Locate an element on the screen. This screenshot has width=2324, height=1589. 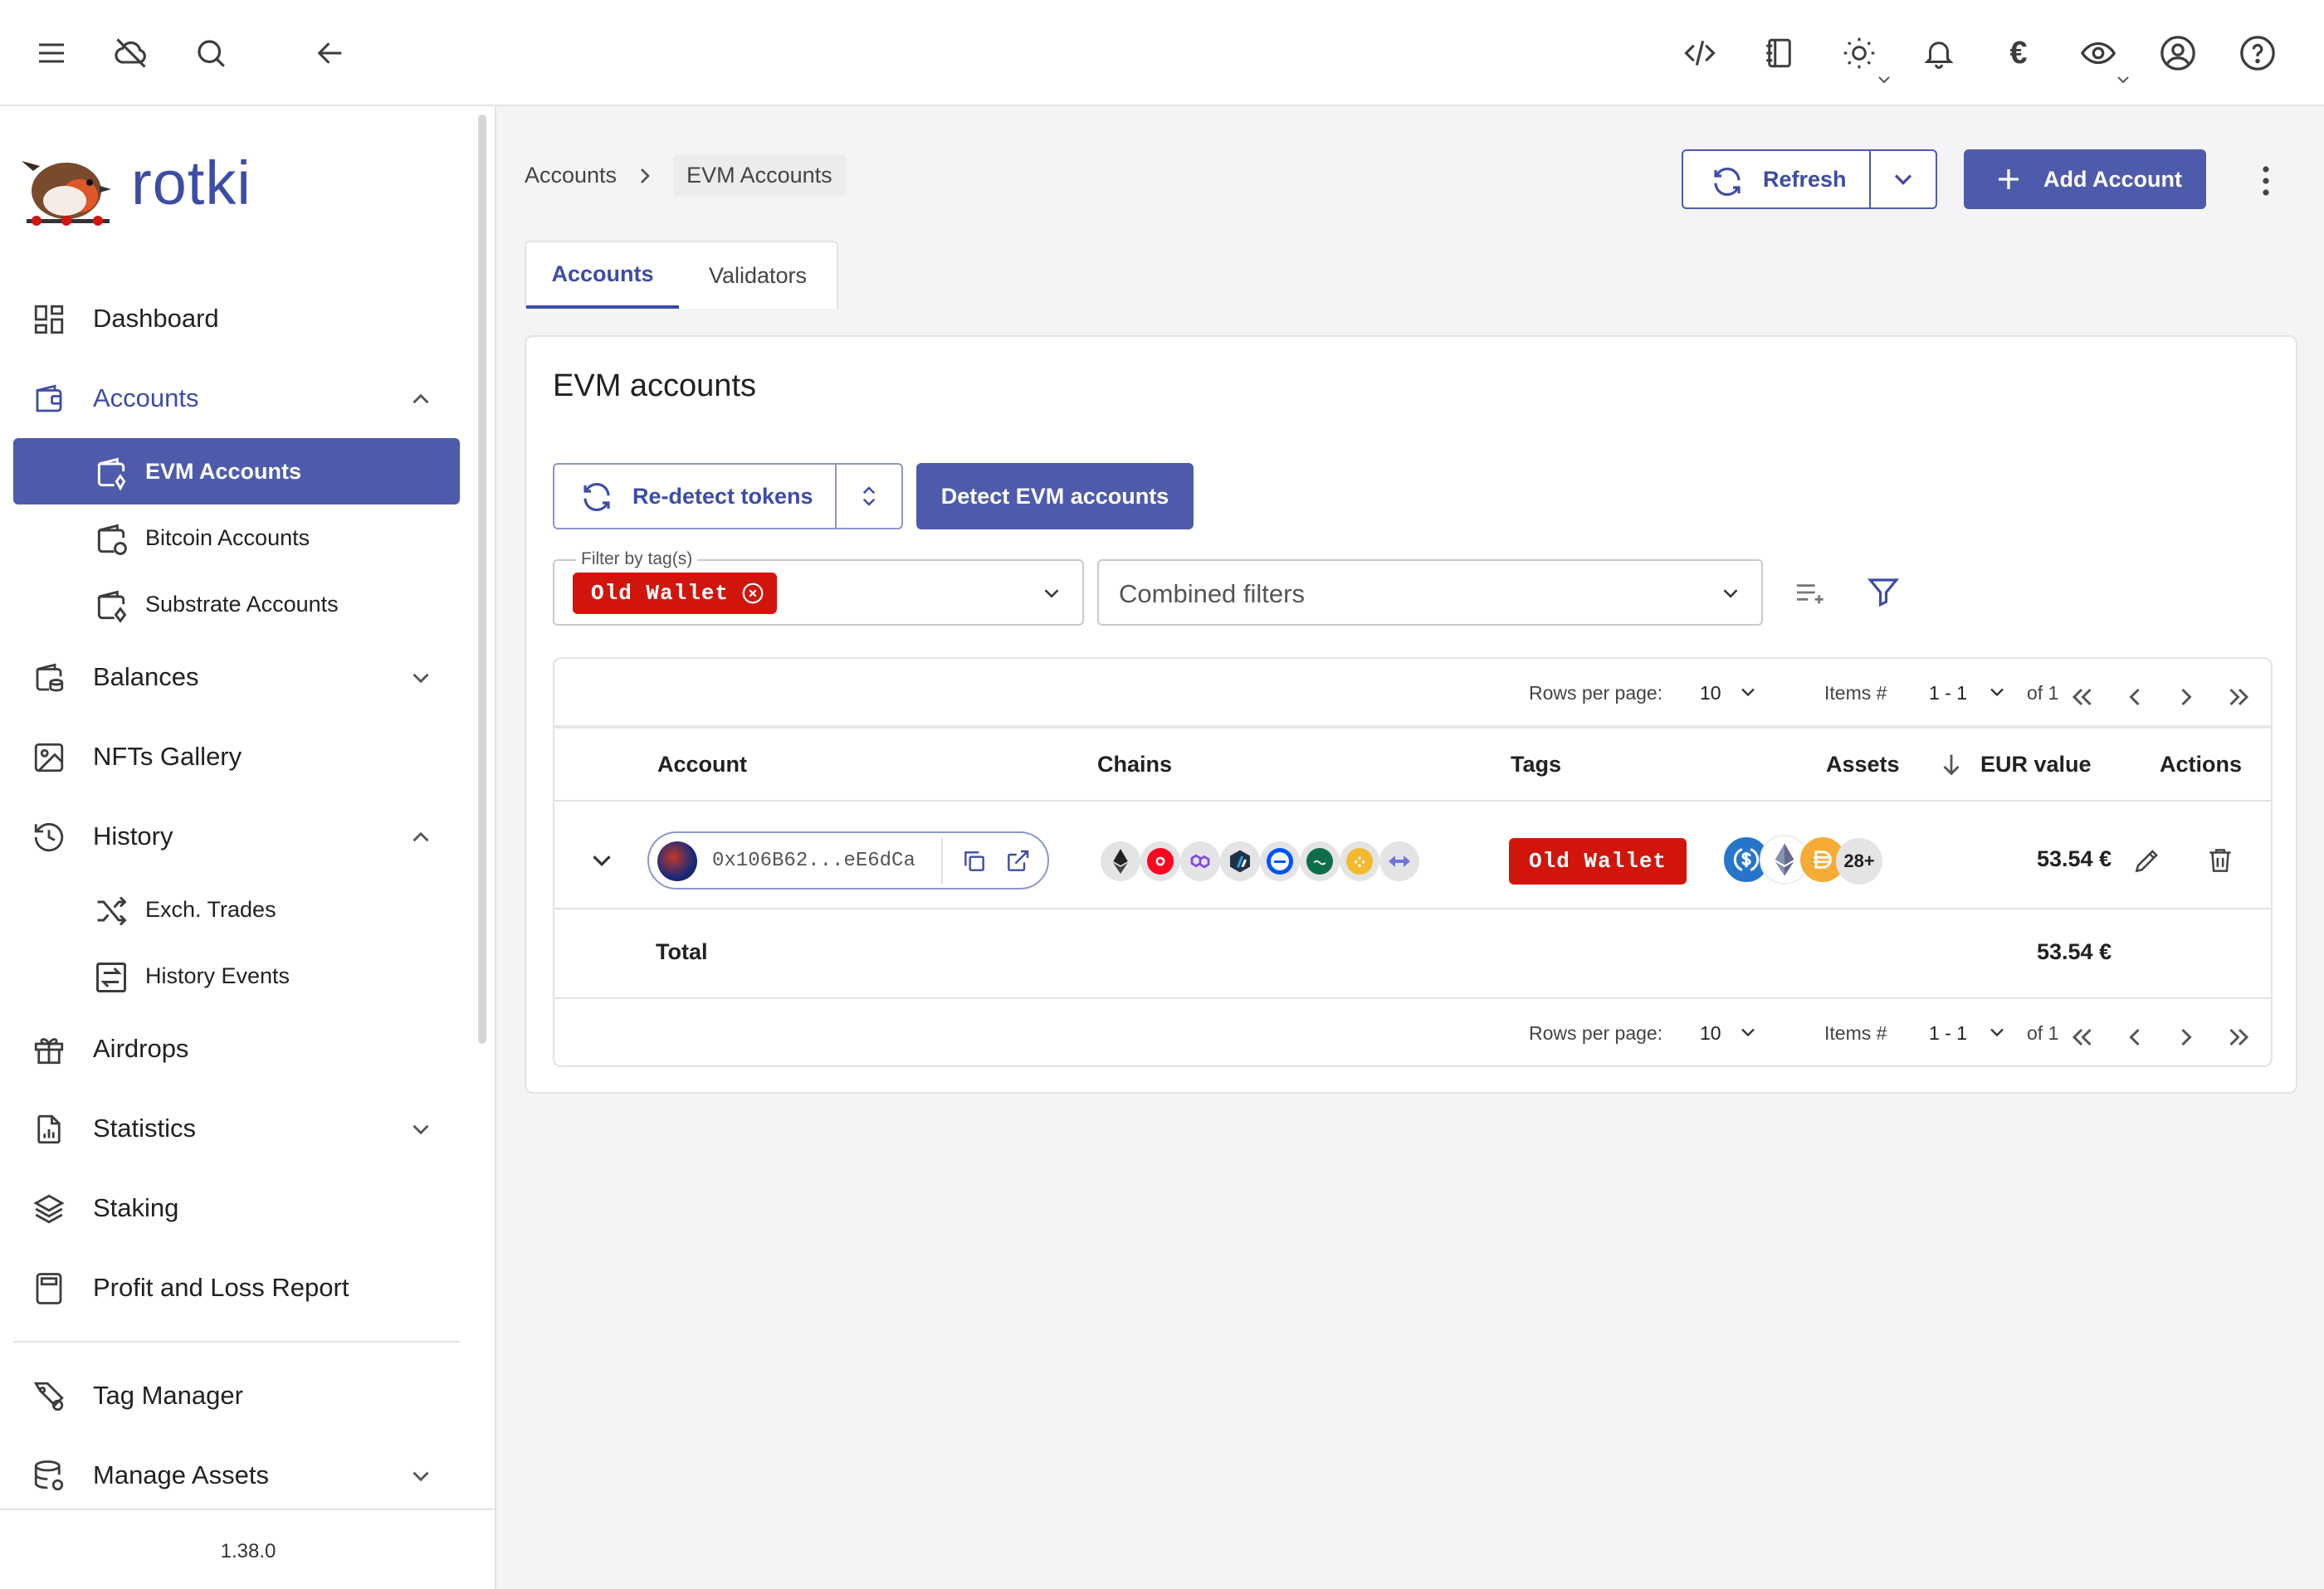
detect-evm-accounts-button: Detect EVM accounts is located at coordinates (1055, 496).